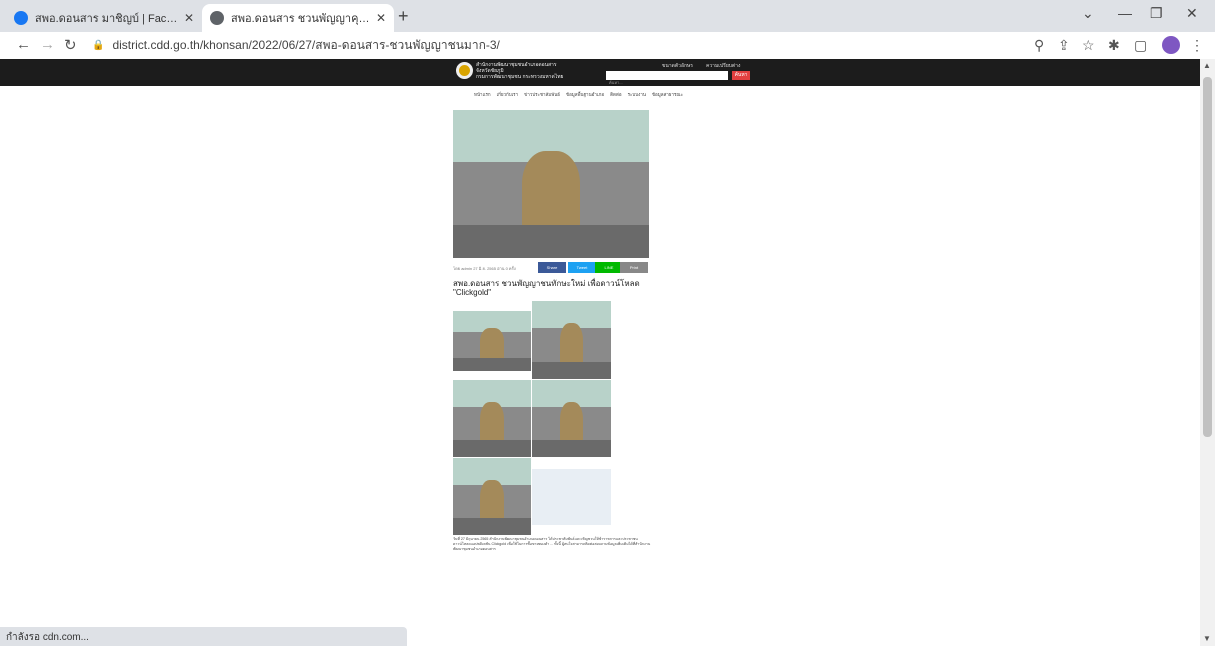  What do you see at coordinates (520, 77) in the screenshot?
I see `org-name-line3: กรมการพัฒนาชุมชน กระทรวงมหาดไทย` at bounding box center [520, 77].